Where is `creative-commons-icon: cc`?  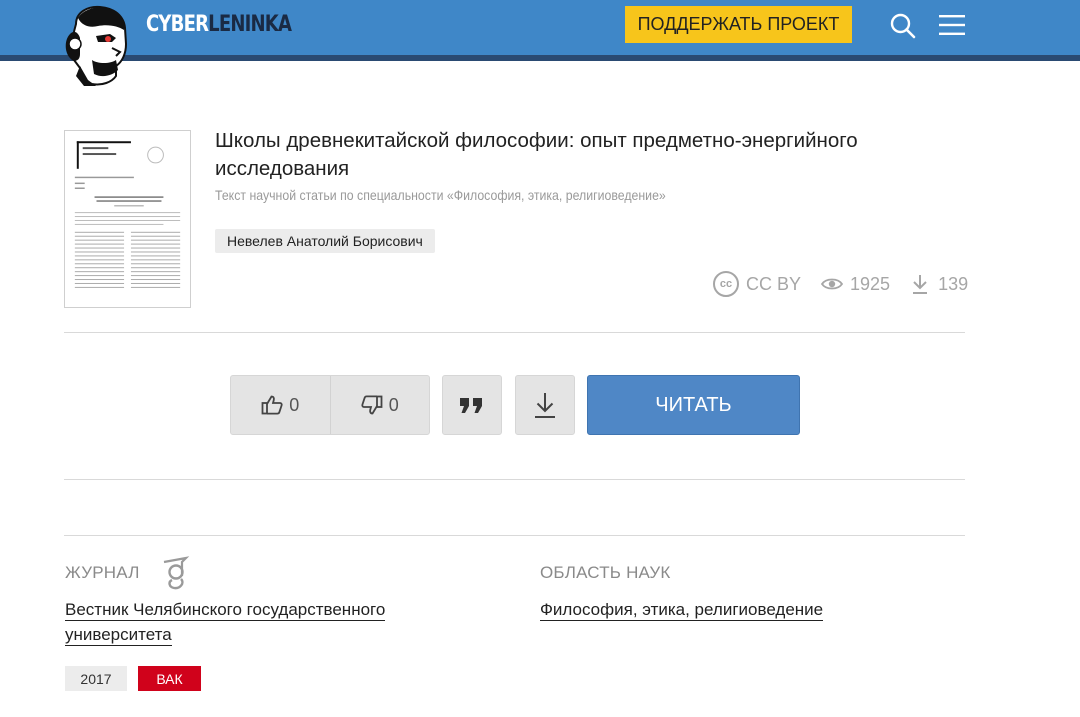 creative-commons-icon: cc is located at coordinates (726, 284).